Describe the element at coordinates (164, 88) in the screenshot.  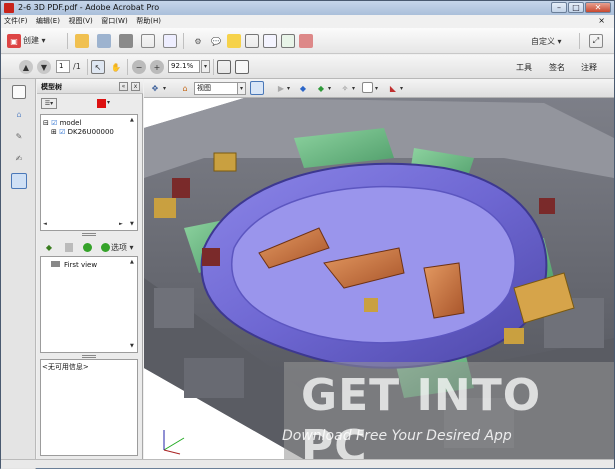
I see `rotate-dropdown-icon: ▾` at that location.